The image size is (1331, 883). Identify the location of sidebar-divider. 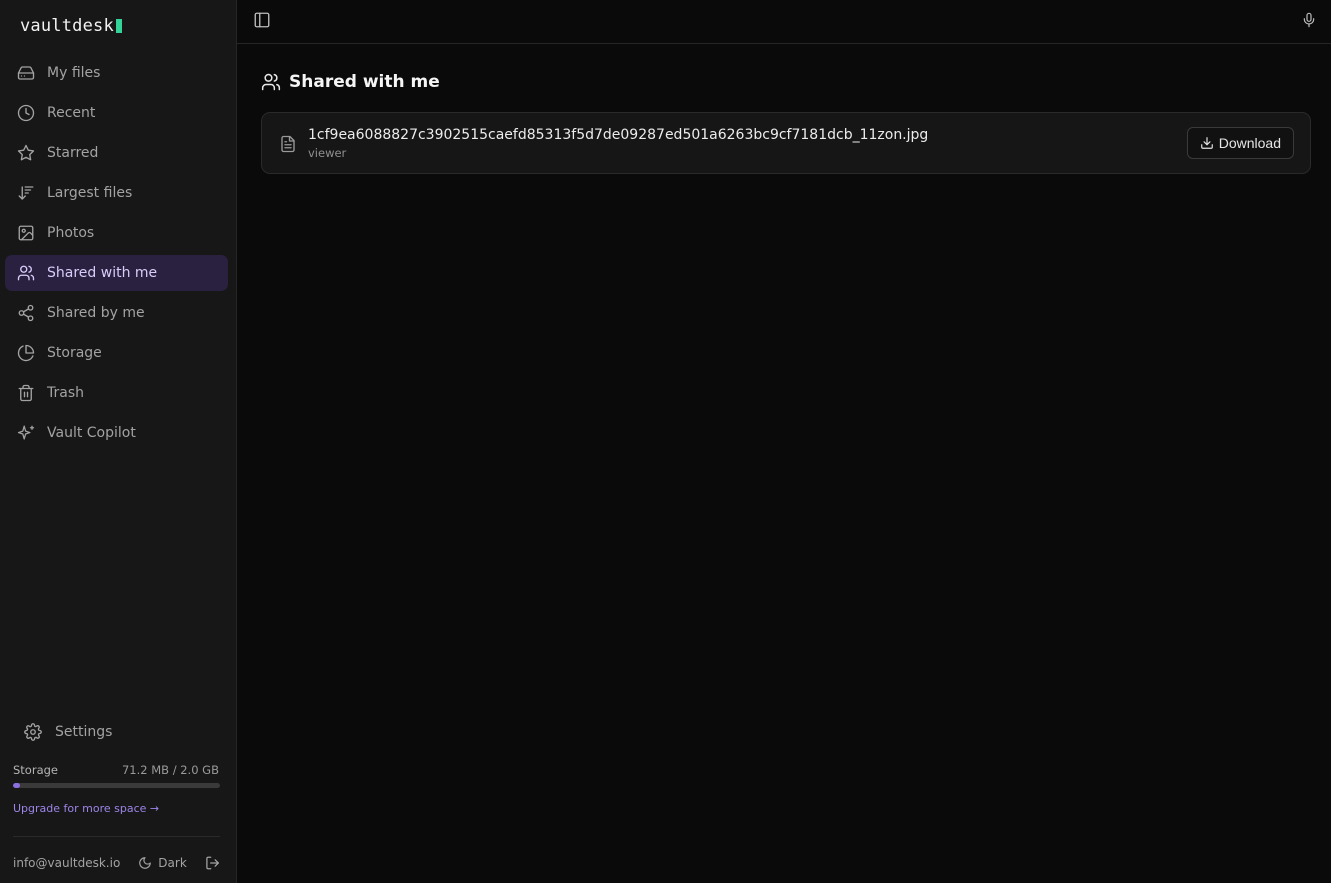
(116, 836).